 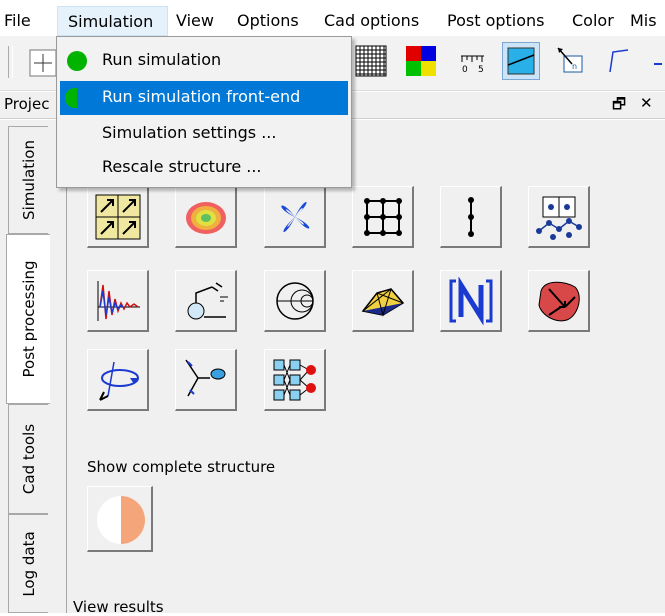 I want to click on mesh-grid-button, so click(x=383, y=217).